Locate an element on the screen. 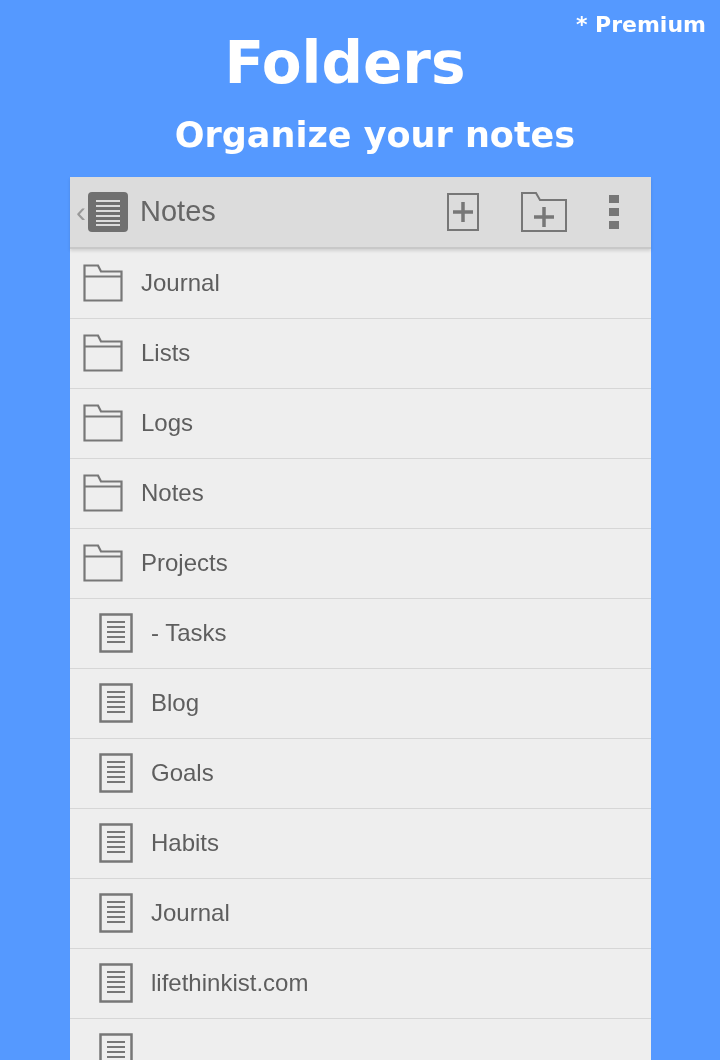  page-title: Folders is located at coordinates (345, 63).